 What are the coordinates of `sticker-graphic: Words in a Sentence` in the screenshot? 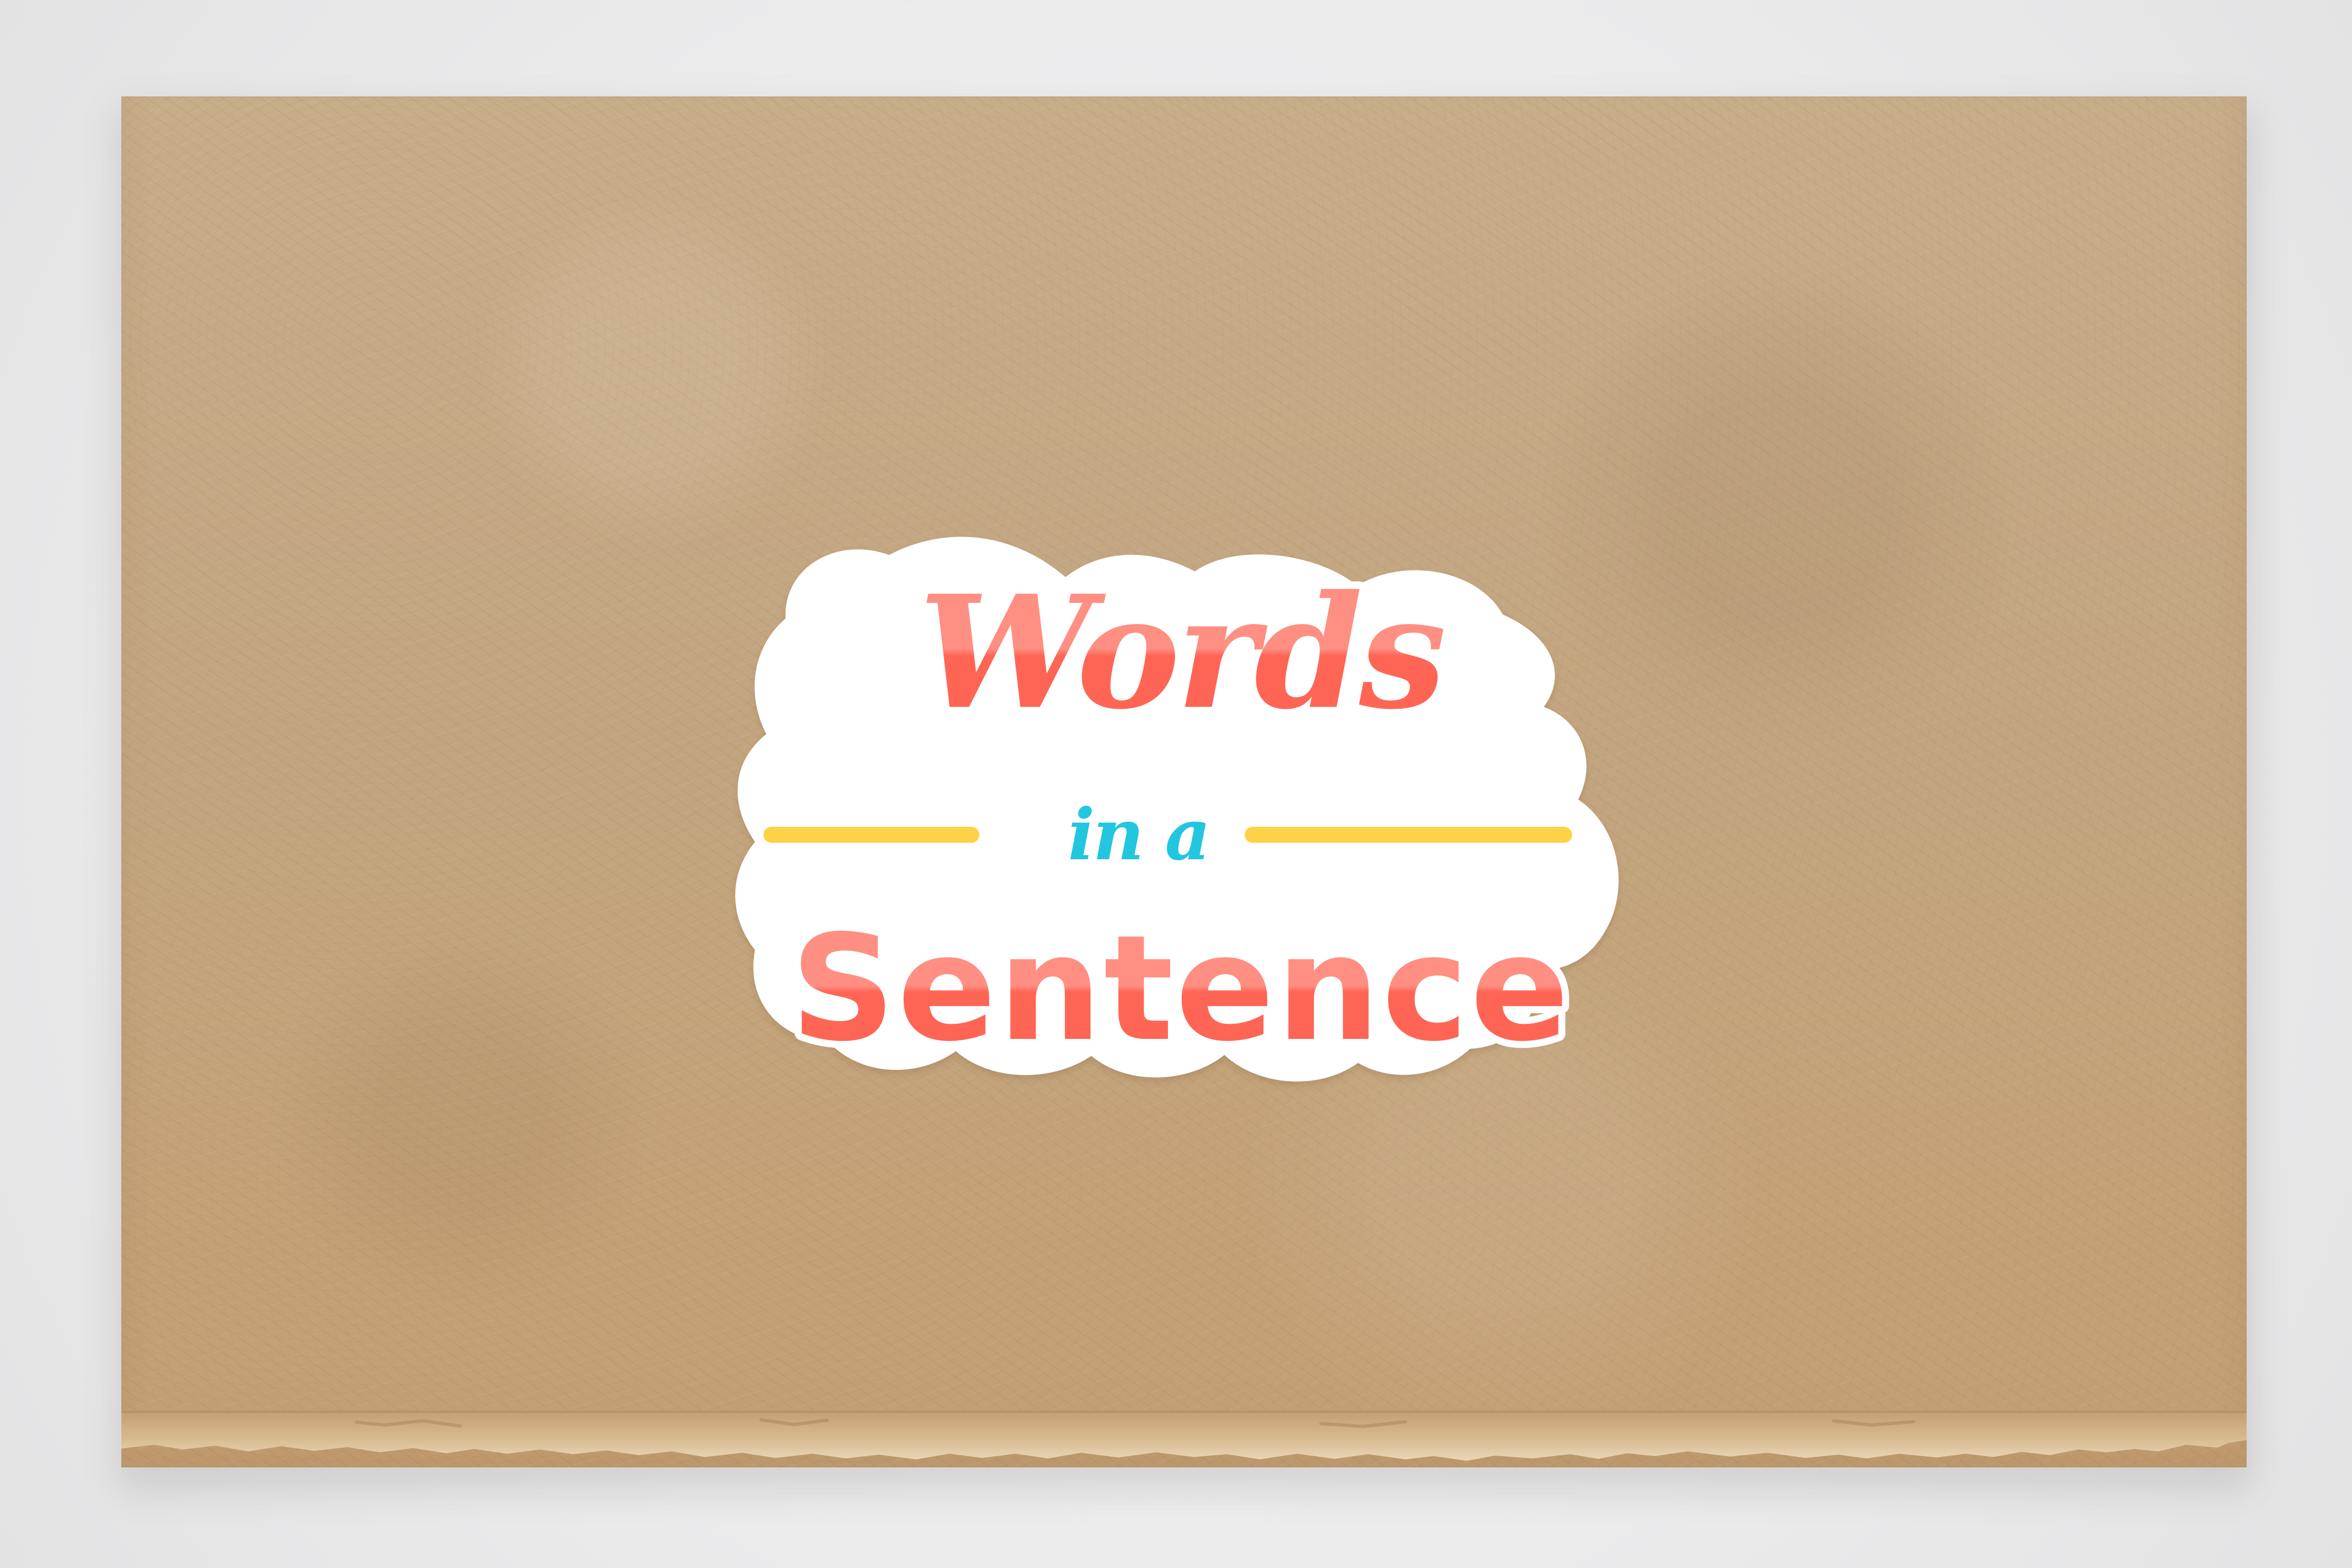 It's located at (1177, 809).